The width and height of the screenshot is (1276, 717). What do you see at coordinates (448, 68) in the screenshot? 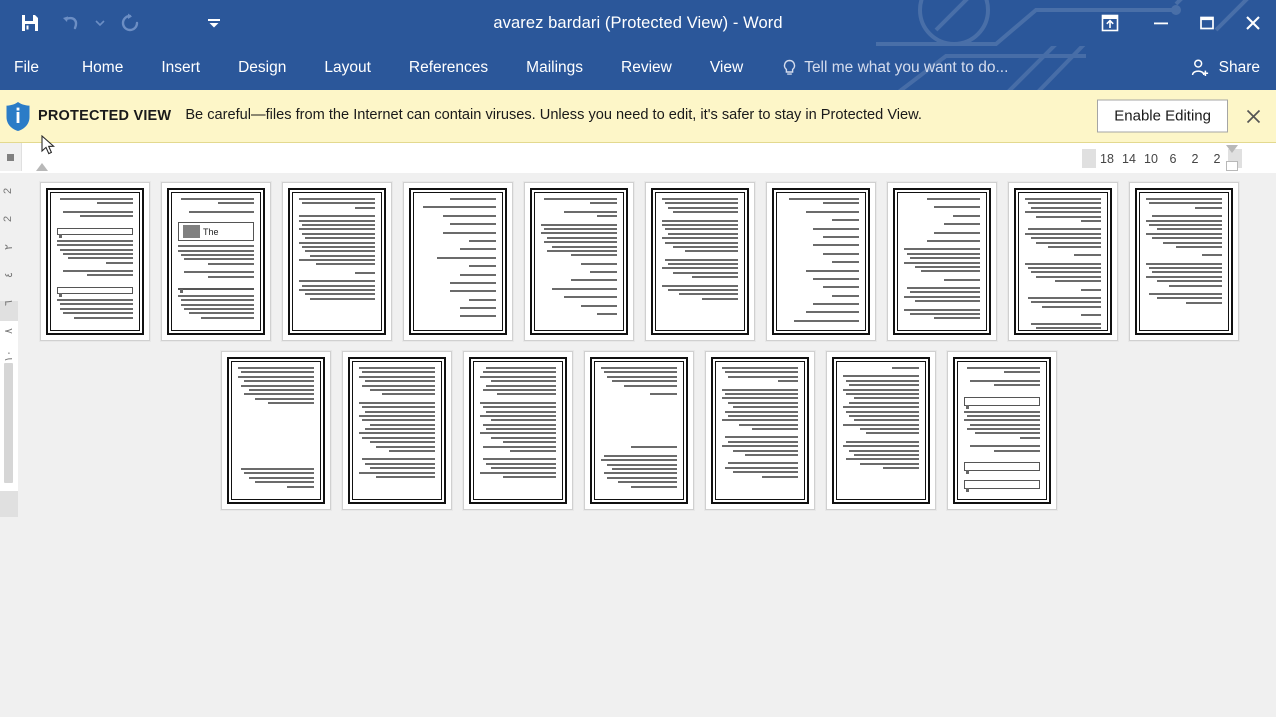
I see `tab-references: References` at bounding box center [448, 68].